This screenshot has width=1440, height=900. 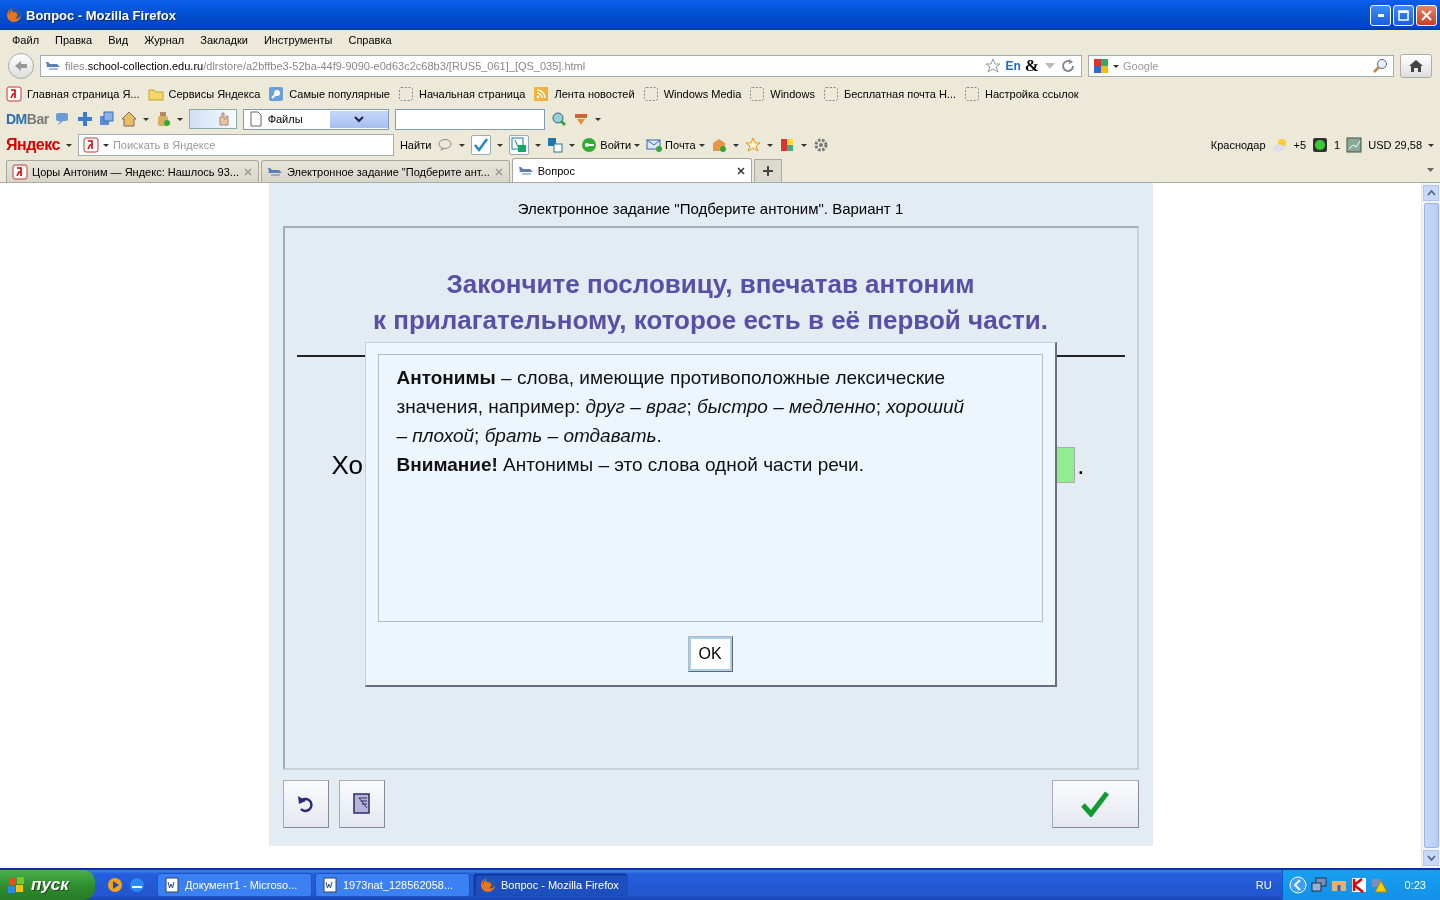 What do you see at coordinates (1403, 15) in the screenshot?
I see `maximize-button` at bounding box center [1403, 15].